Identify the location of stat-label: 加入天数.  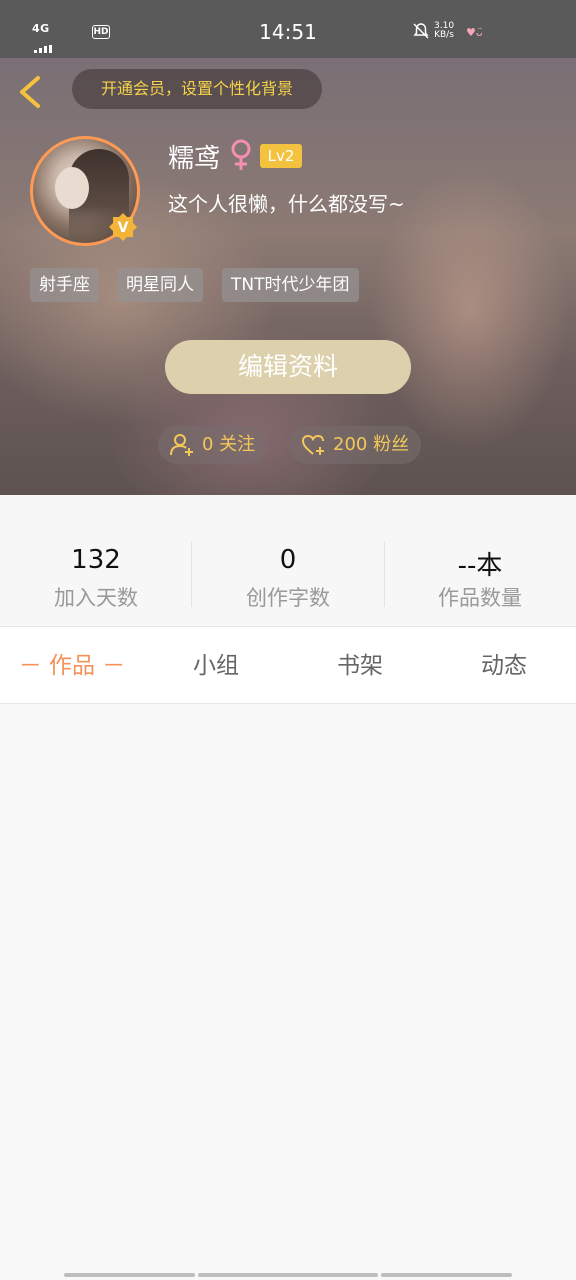
(96, 598).